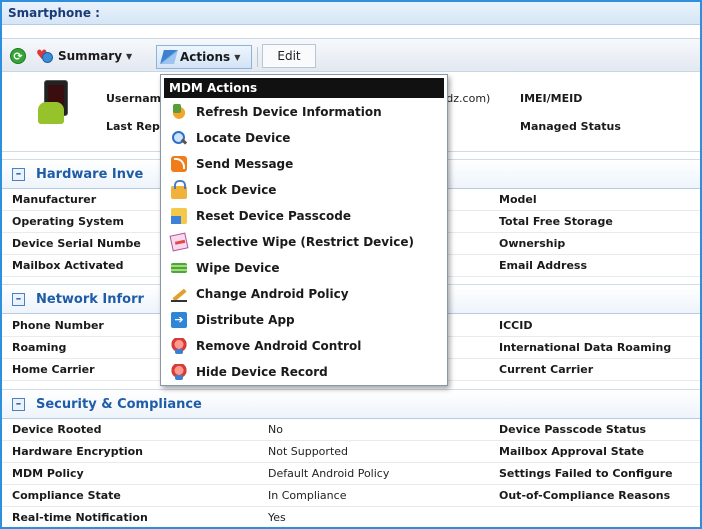 This screenshot has height=529, width=702. What do you see at coordinates (54, 199) in the screenshot?
I see `field-label: Manufacturer` at bounding box center [54, 199].